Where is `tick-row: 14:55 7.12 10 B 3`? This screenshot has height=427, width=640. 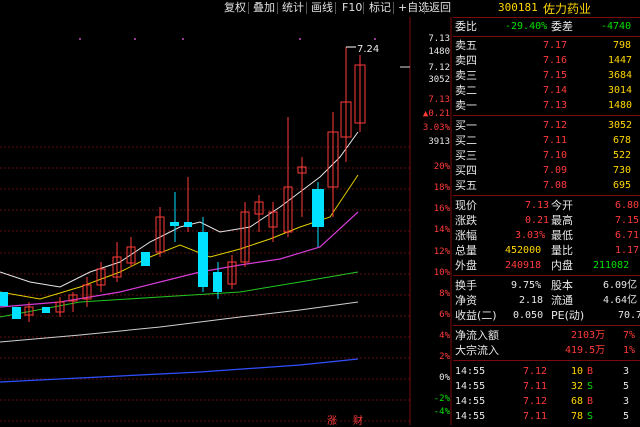
tick-row: 14:55 7.12 10 B 3 is located at coordinates (546, 371).